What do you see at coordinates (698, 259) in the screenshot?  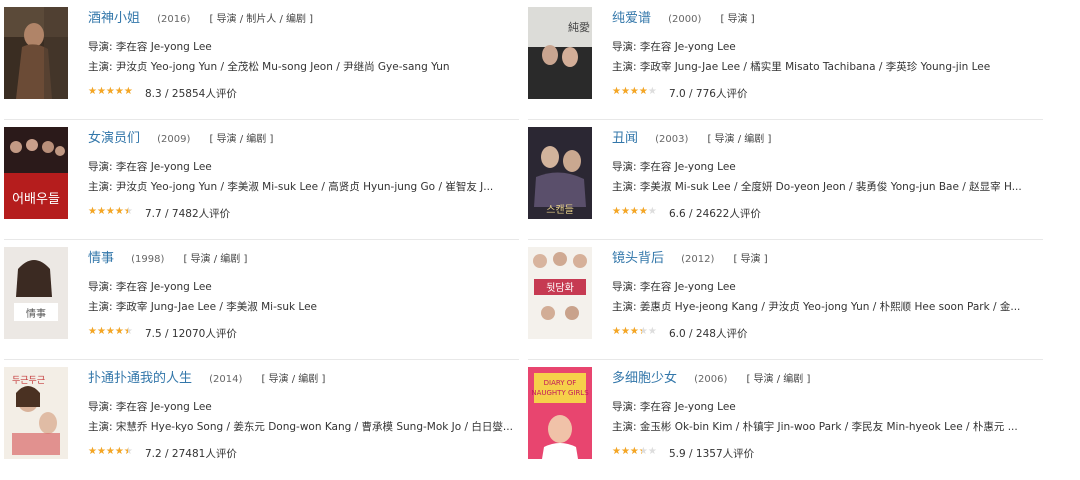 I see `film-year: (2012)` at bounding box center [698, 259].